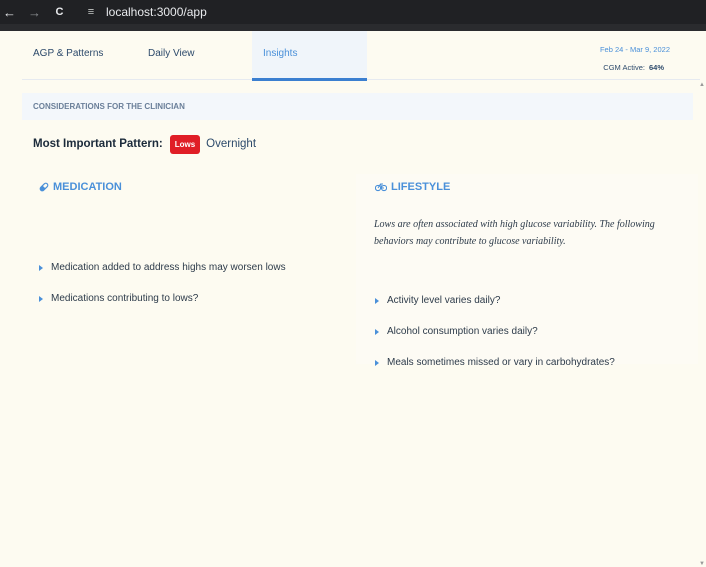 This screenshot has height=567, width=706. I want to click on reload-icon: C, so click(59, 12).